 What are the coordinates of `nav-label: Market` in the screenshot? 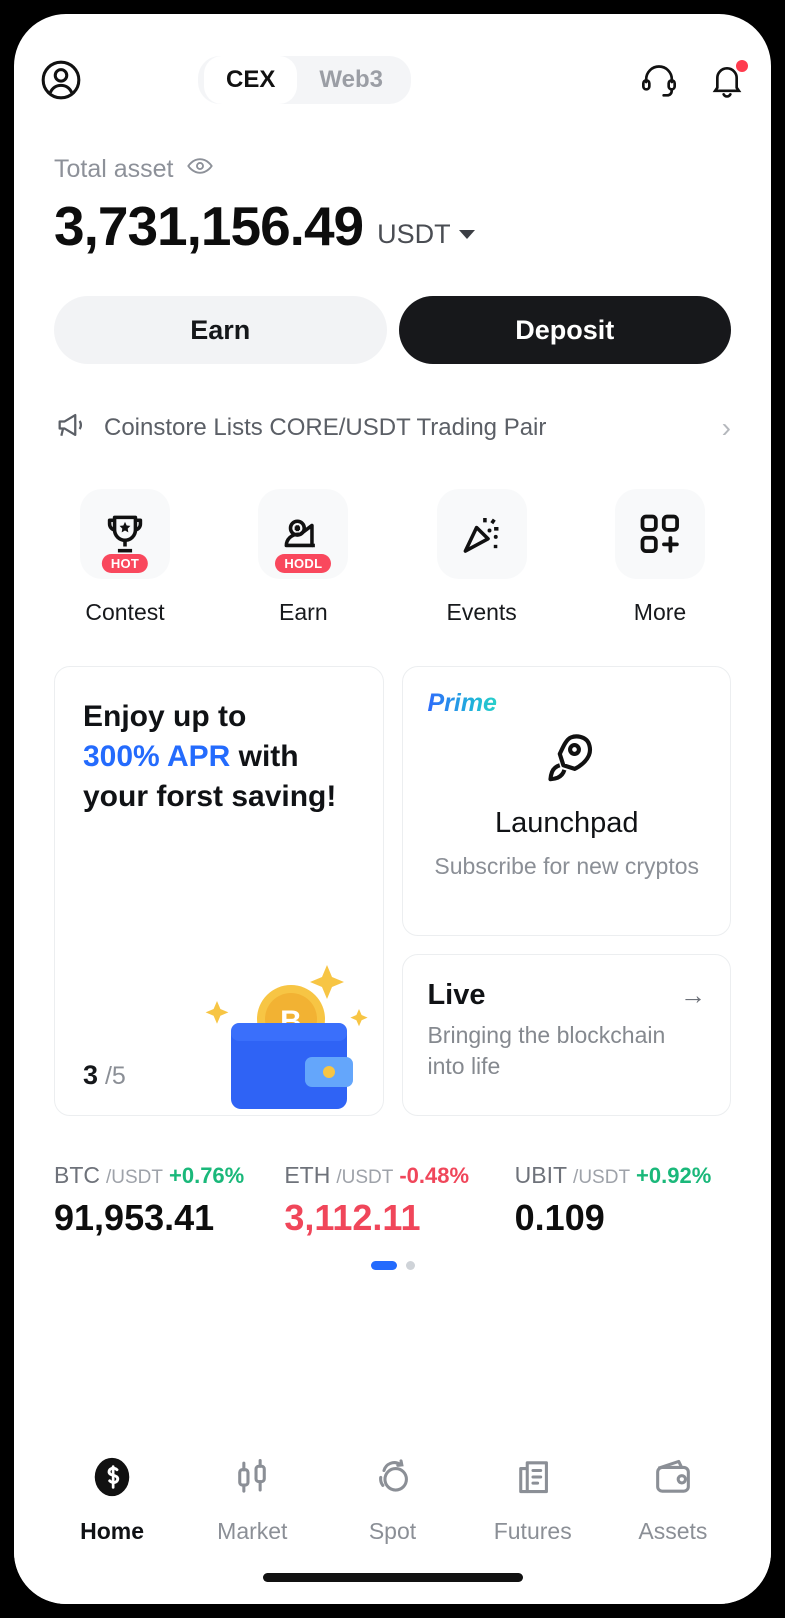 It's located at (252, 1531).